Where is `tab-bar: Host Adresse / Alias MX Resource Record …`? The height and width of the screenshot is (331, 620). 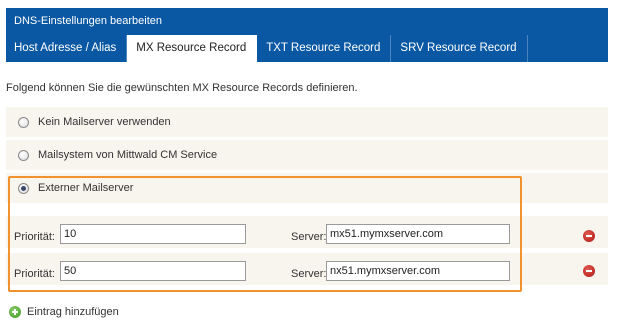 tab-bar: Host Adresse / Alias MX Resource Record … is located at coordinates (307, 48).